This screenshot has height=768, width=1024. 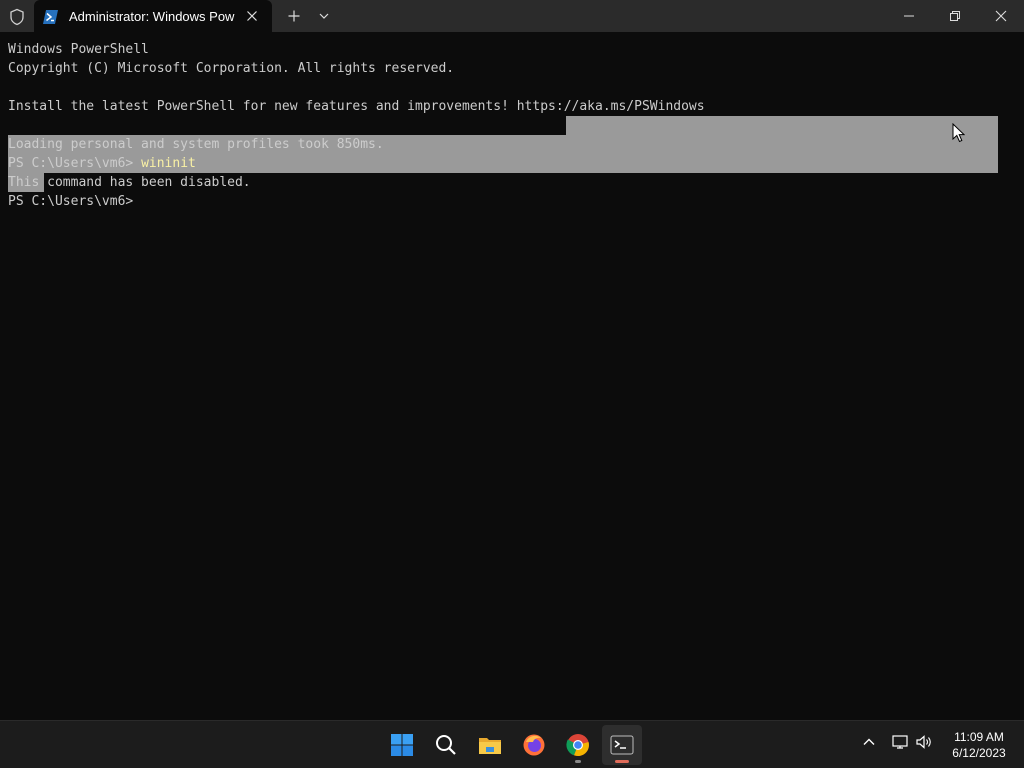 I want to click on close-icon, so click(x=1001, y=16).